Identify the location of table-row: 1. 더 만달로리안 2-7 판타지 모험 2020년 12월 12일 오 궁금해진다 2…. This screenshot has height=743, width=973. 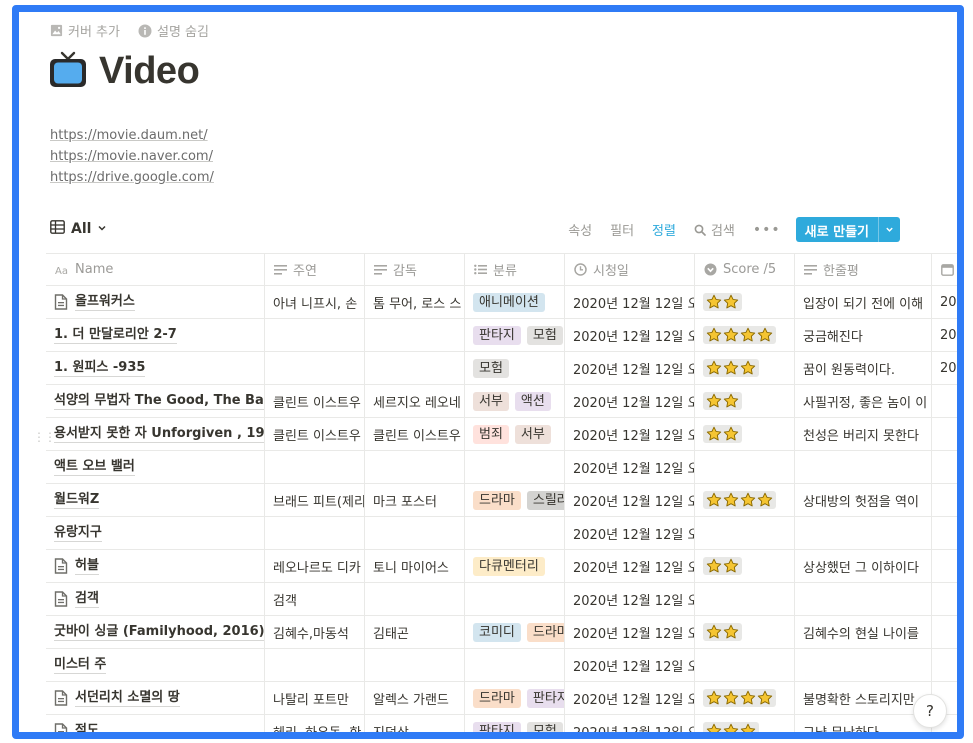
(501, 335).